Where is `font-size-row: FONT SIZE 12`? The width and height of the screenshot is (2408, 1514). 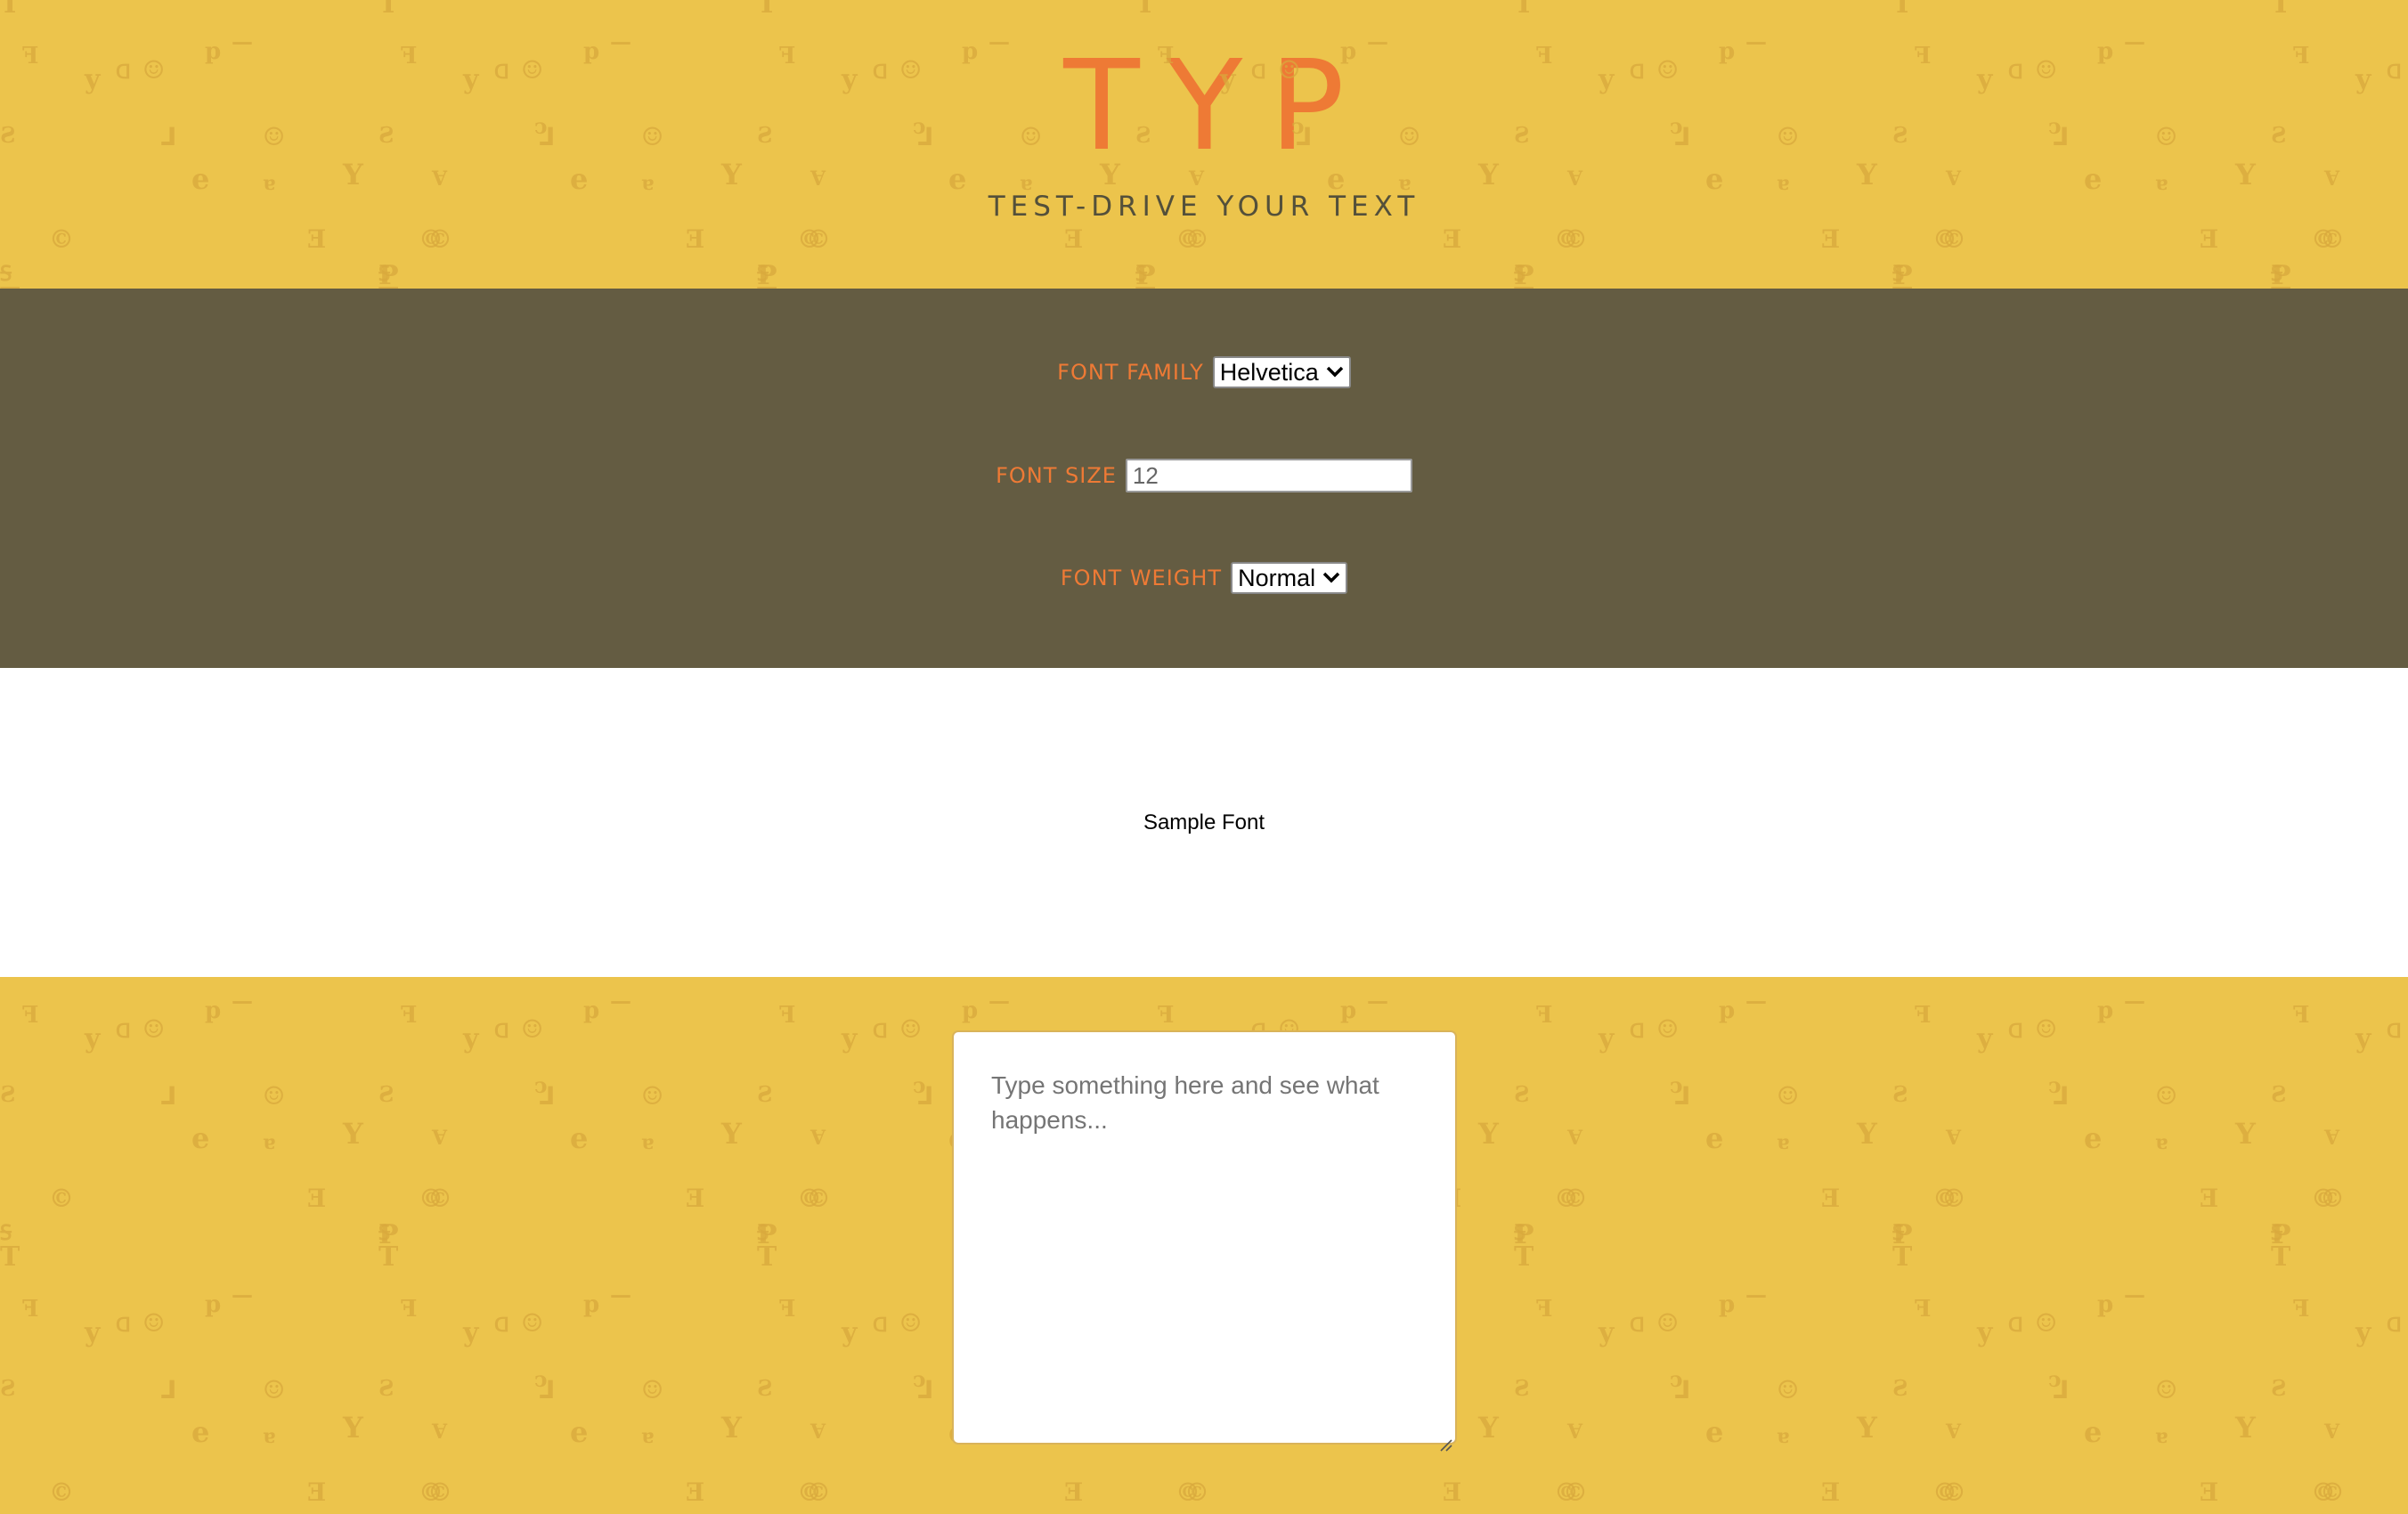
font-size-row: FONT SIZE 12 is located at coordinates (1204, 475).